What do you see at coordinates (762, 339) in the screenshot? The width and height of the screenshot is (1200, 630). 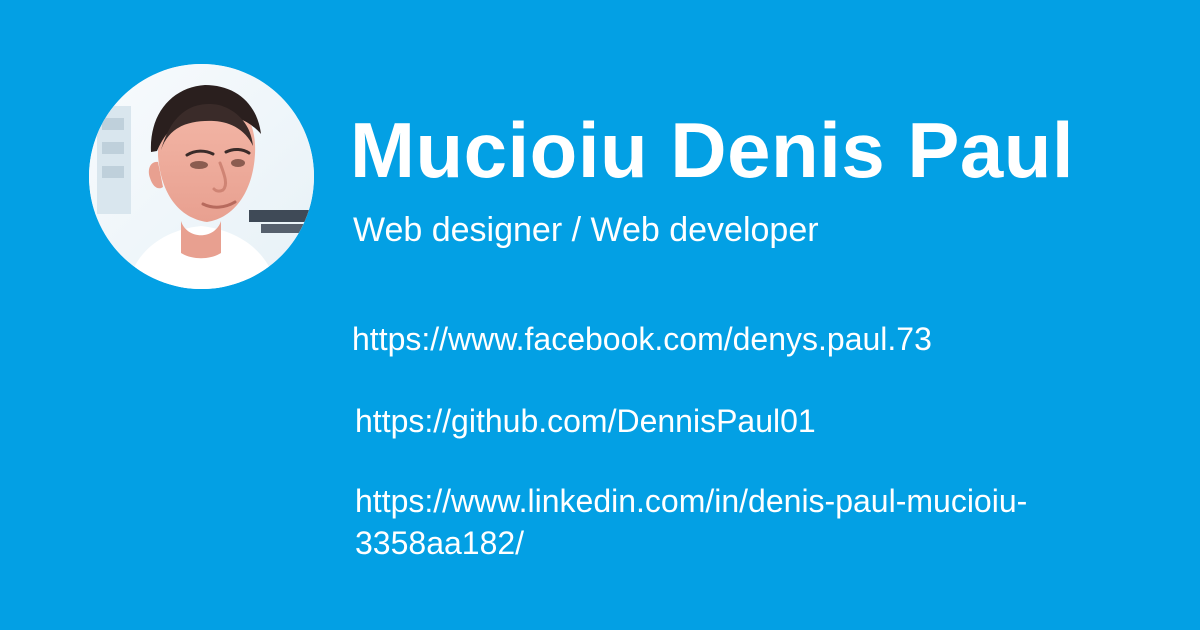 I see `facebook-link: https://www.facebook.com/denys.paul.73` at bounding box center [762, 339].